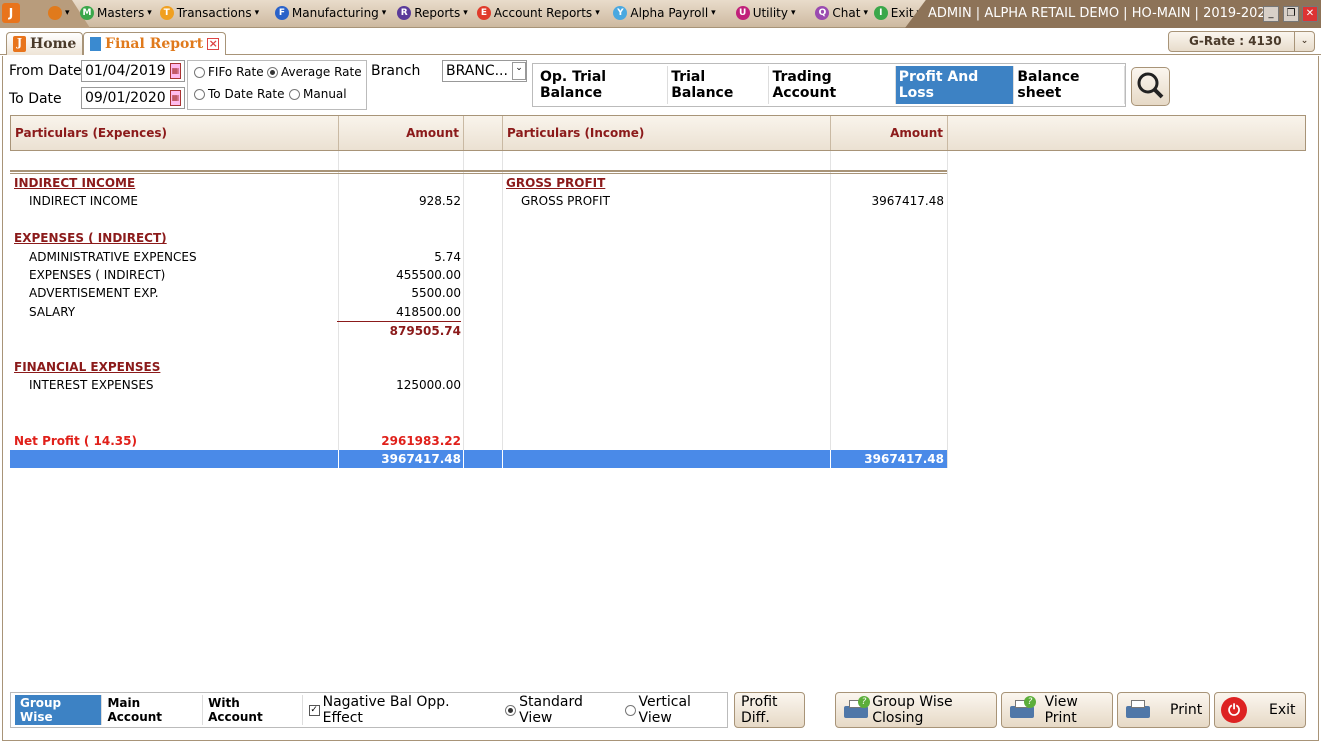 Image resolution: width=1321 pixels, height=744 pixels. What do you see at coordinates (478, 459) in the screenshot?
I see `table-row: 3967417.48 3967417.48` at bounding box center [478, 459].